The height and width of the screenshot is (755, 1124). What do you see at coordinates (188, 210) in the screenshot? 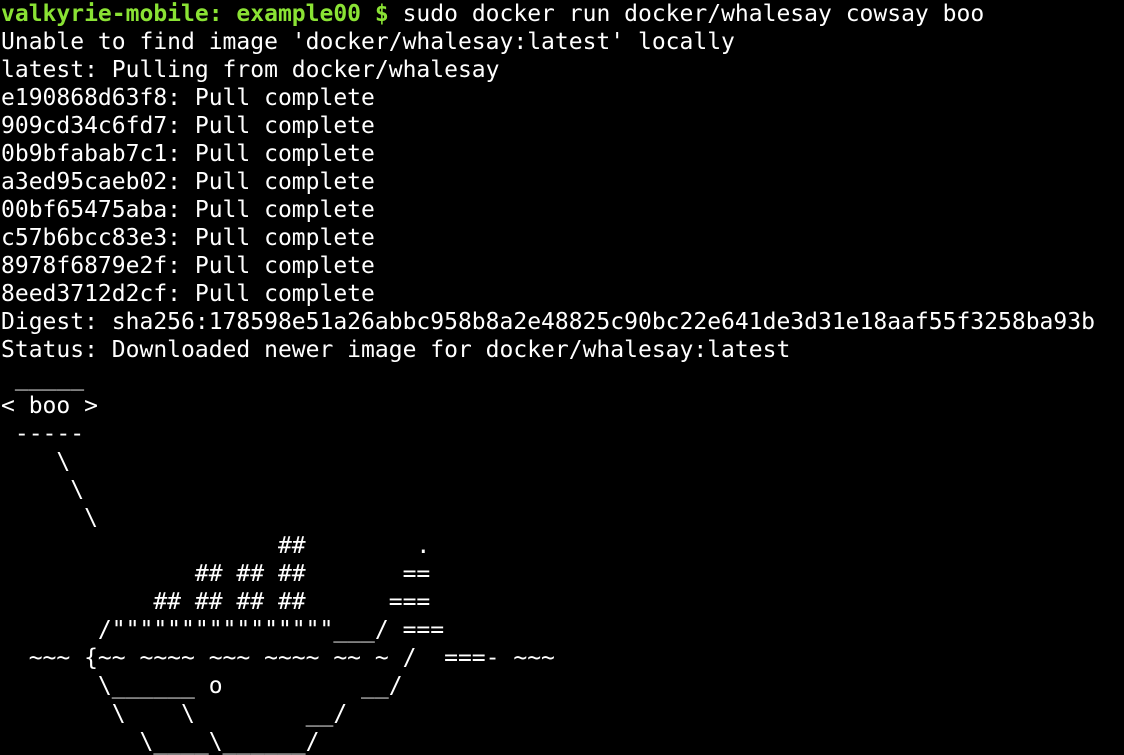
I see `output-line: 00bf65475aba: Pull complete` at bounding box center [188, 210].